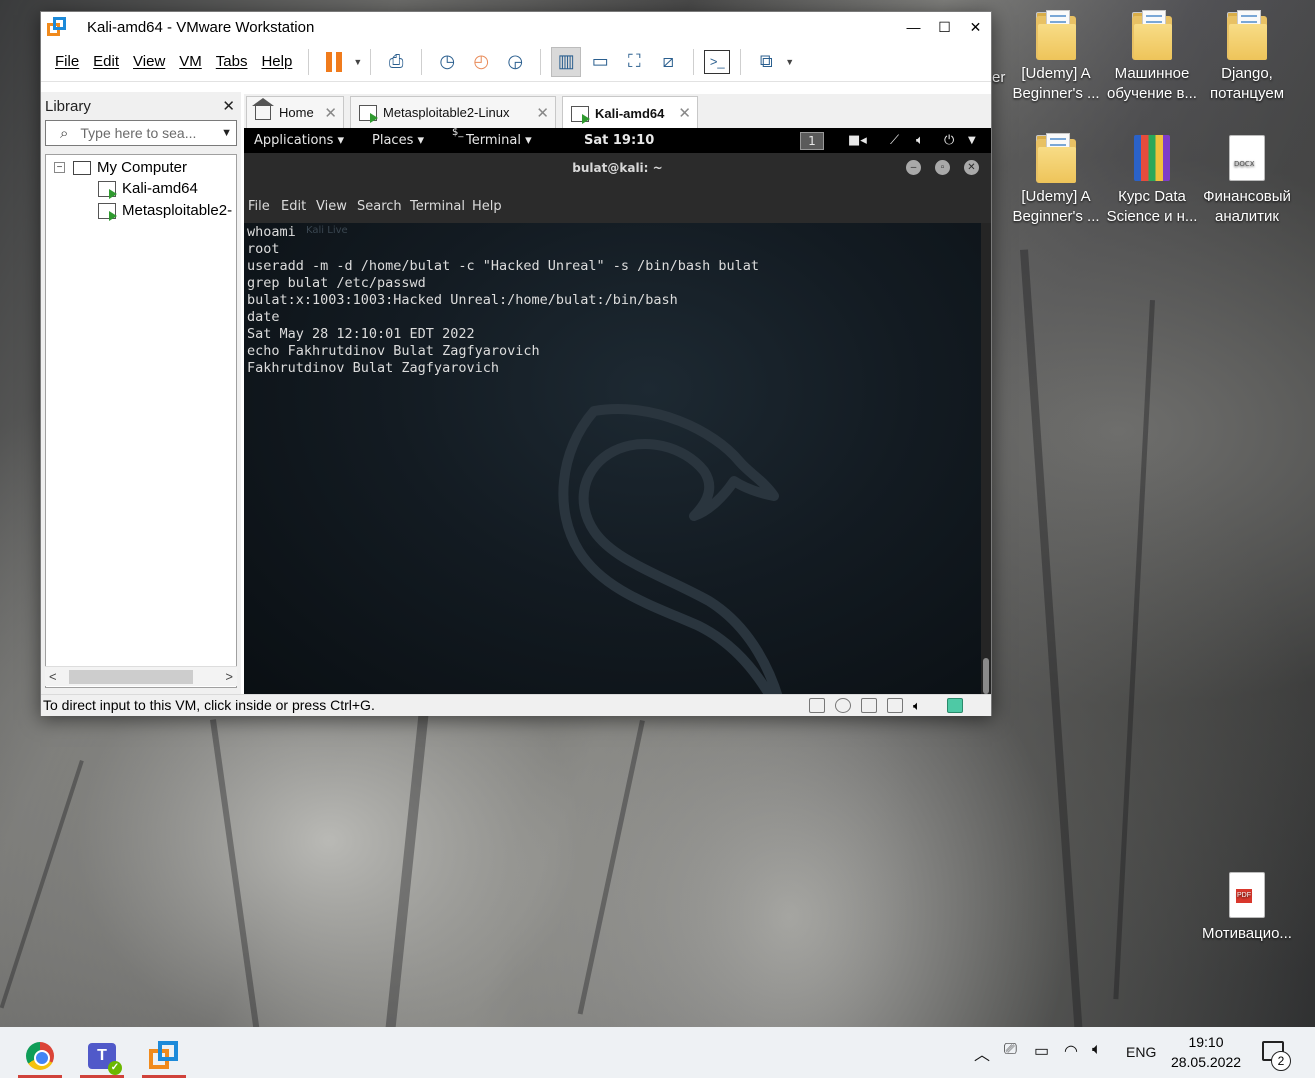 Image resolution: width=1315 pixels, height=1078 pixels. Describe the element at coordinates (817, 705) in the screenshot. I see `hard-disk-icon` at that location.